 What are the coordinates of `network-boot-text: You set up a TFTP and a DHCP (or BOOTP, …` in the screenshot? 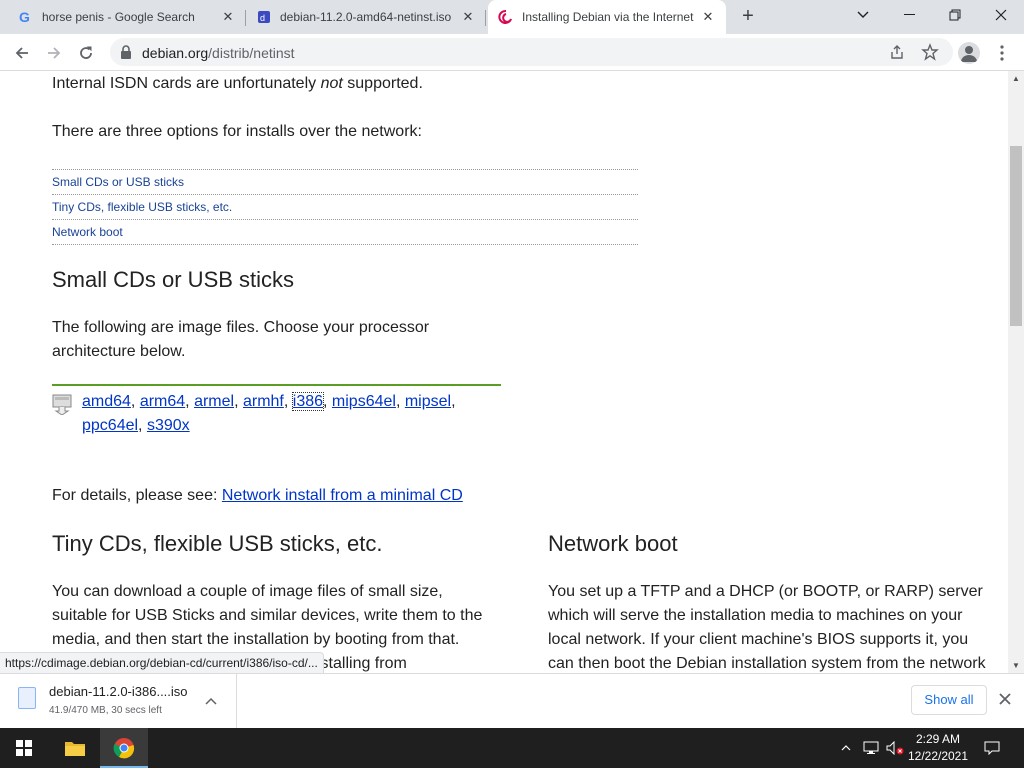 It's located at (767, 627).